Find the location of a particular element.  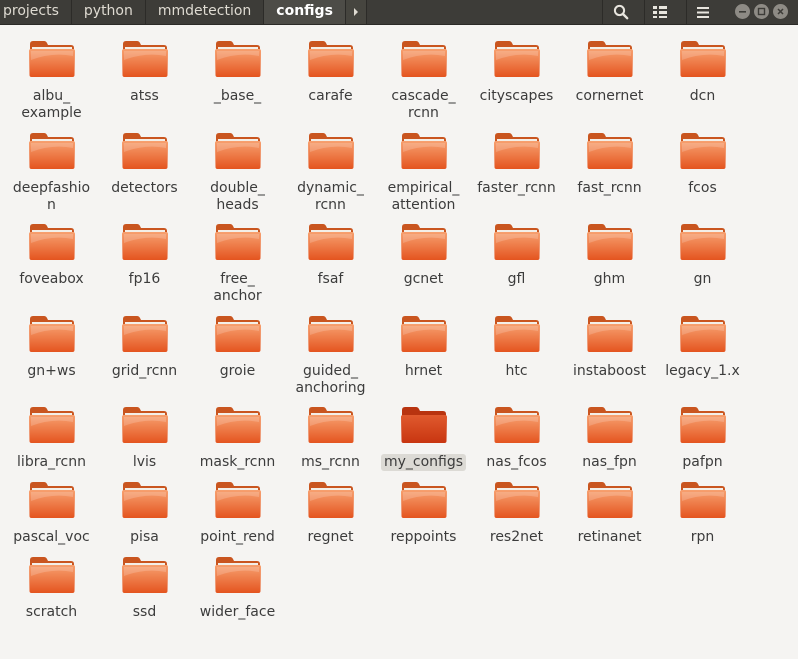

folder-label: regnet is located at coordinates (330, 537).